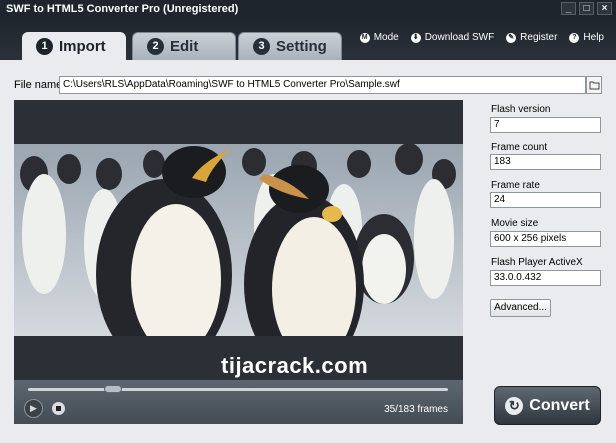 The width and height of the screenshot is (616, 443). I want to click on activex-field: 33.0.0.432, so click(545, 278).